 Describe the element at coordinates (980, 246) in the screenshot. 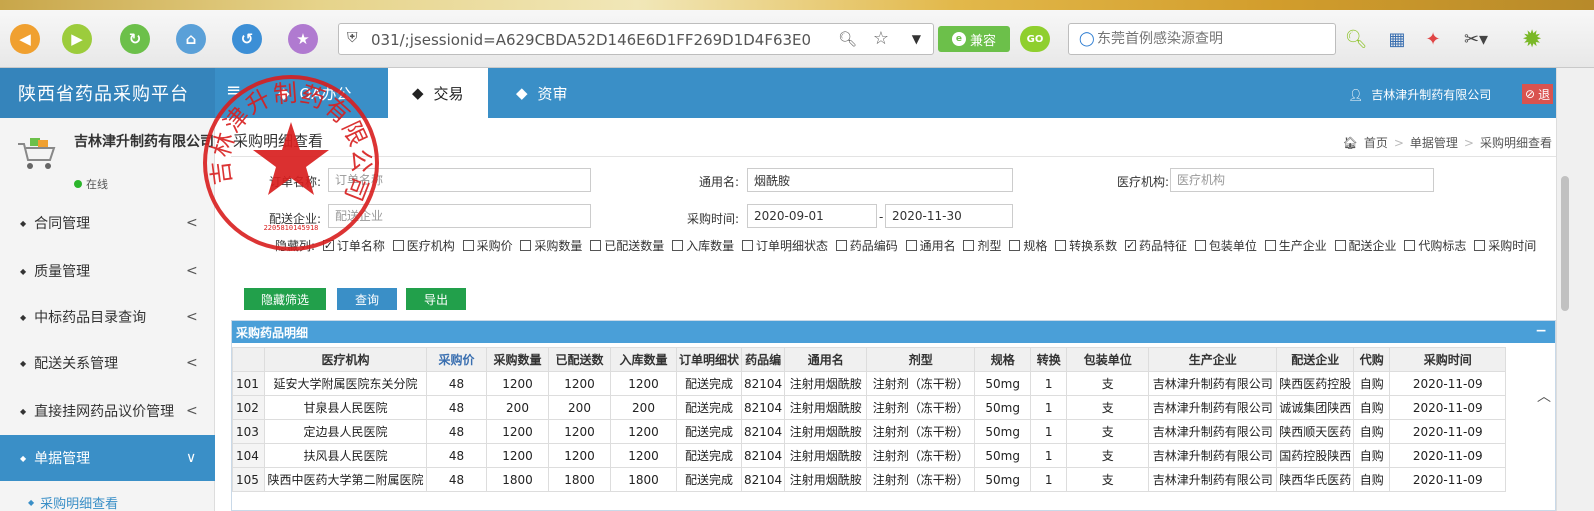

I see `hidden-col-option: 剂型` at that location.